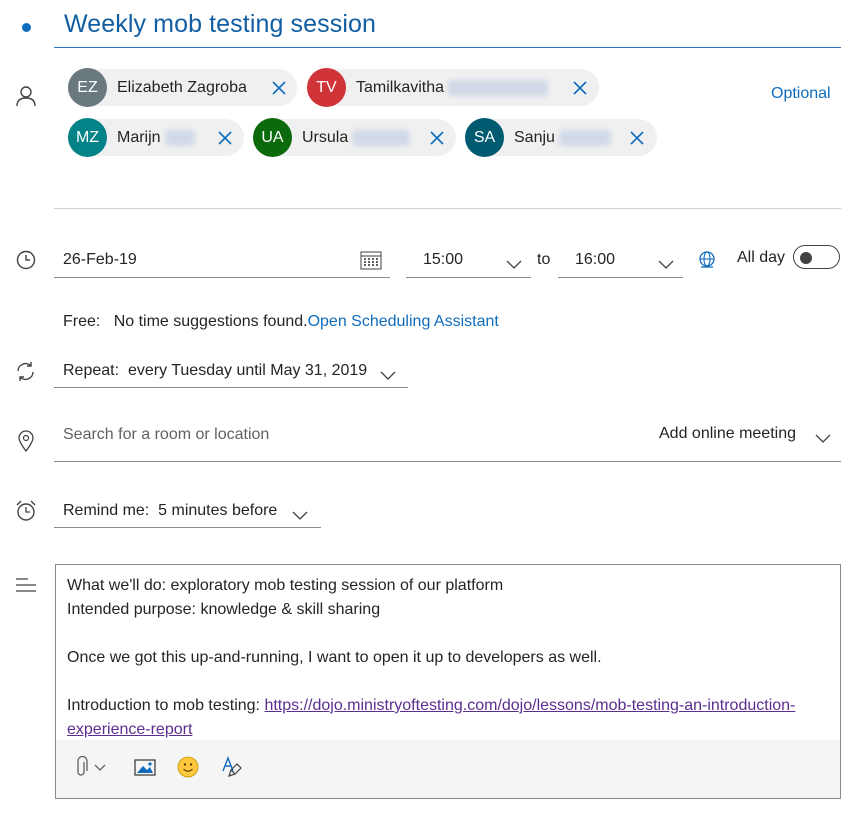  What do you see at coordinates (816, 257) in the screenshot?
I see `all-day-toggle` at bounding box center [816, 257].